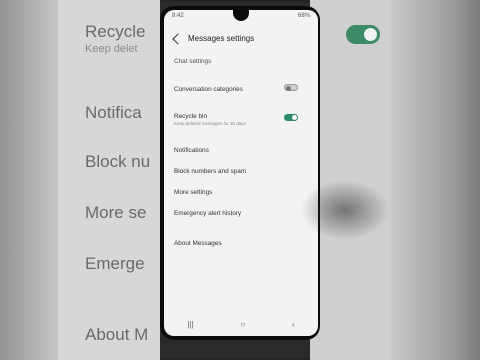 The image size is (480, 360). I want to click on setting-emergency-alert-history: Emergency alert history, so click(238, 213).